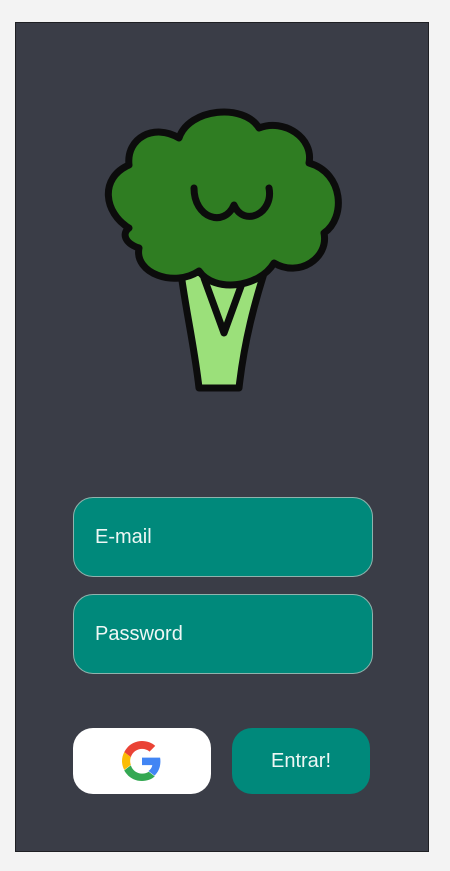 The height and width of the screenshot is (871, 450). I want to click on enter-button-label: Entrar!, so click(301, 760).